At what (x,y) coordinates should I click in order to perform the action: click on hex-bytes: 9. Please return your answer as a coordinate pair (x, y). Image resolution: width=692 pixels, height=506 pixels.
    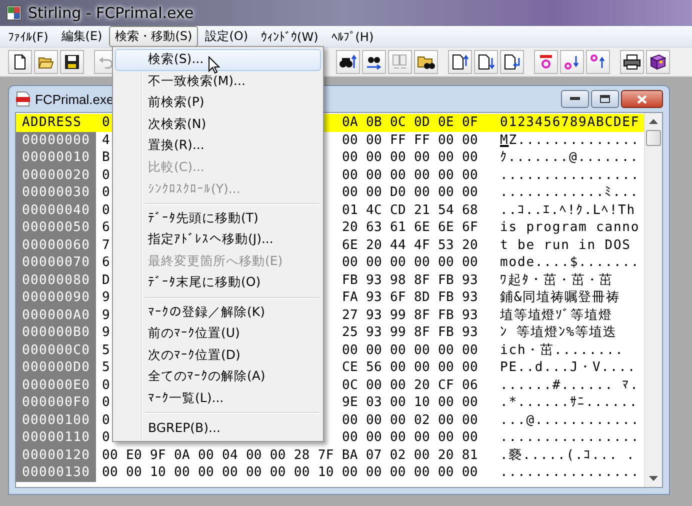
    Looking at the image, I should click on (106, 333).